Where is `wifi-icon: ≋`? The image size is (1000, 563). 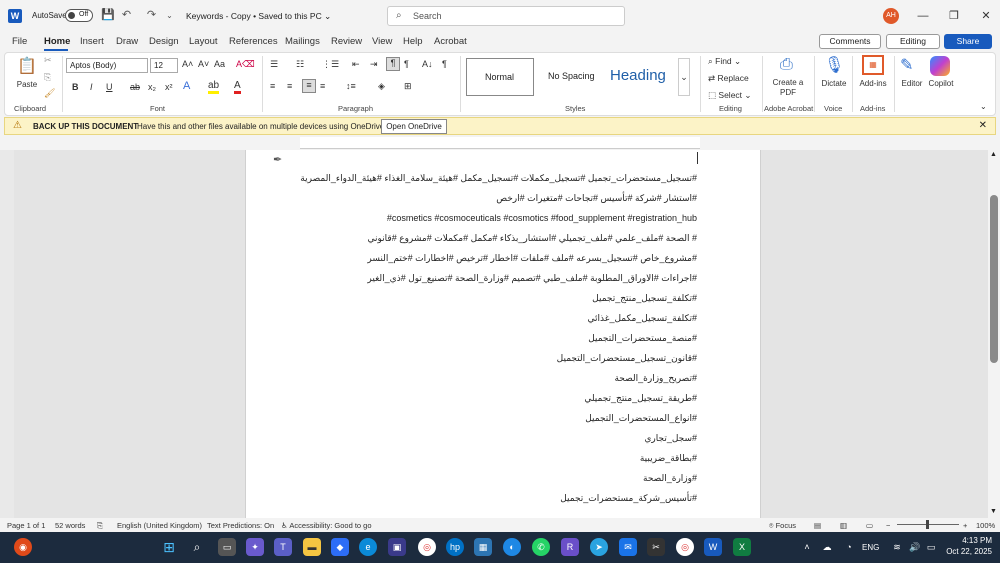 wifi-icon: ≋ is located at coordinates (897, 547).